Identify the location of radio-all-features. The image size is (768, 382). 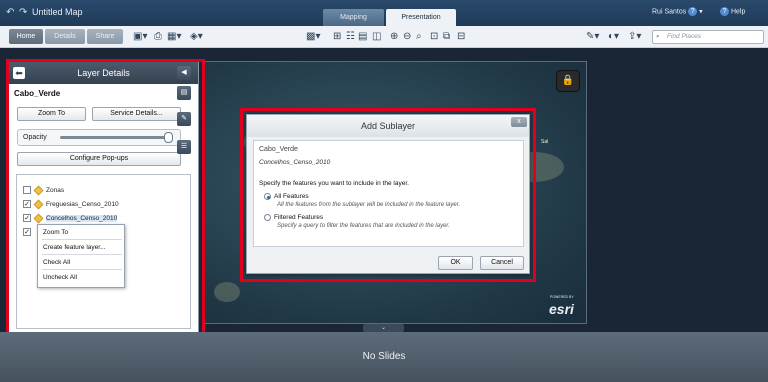
(267, 196).